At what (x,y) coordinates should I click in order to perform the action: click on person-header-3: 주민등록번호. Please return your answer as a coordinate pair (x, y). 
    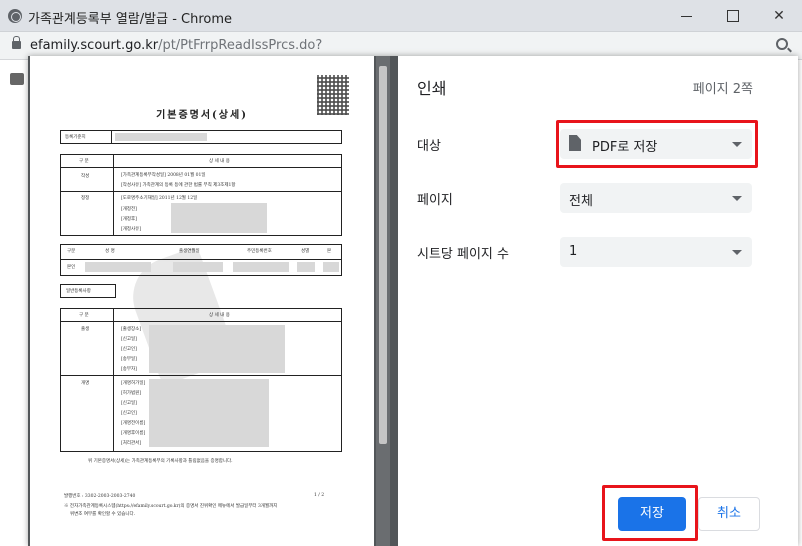
    Looking at the image, I should click on (259, 251).